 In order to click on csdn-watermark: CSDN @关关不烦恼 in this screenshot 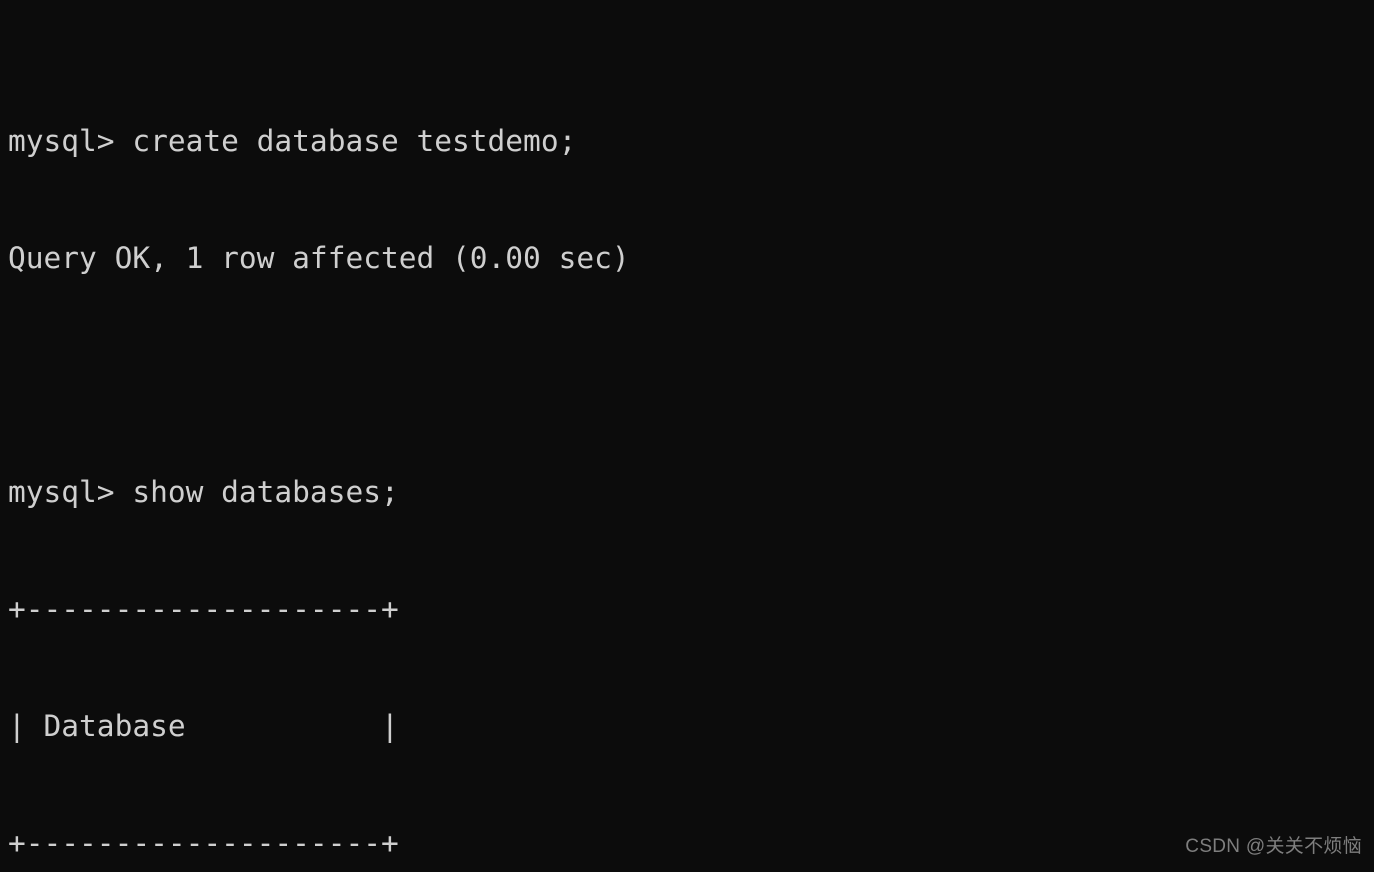, I will do `click(1273, 846)`.